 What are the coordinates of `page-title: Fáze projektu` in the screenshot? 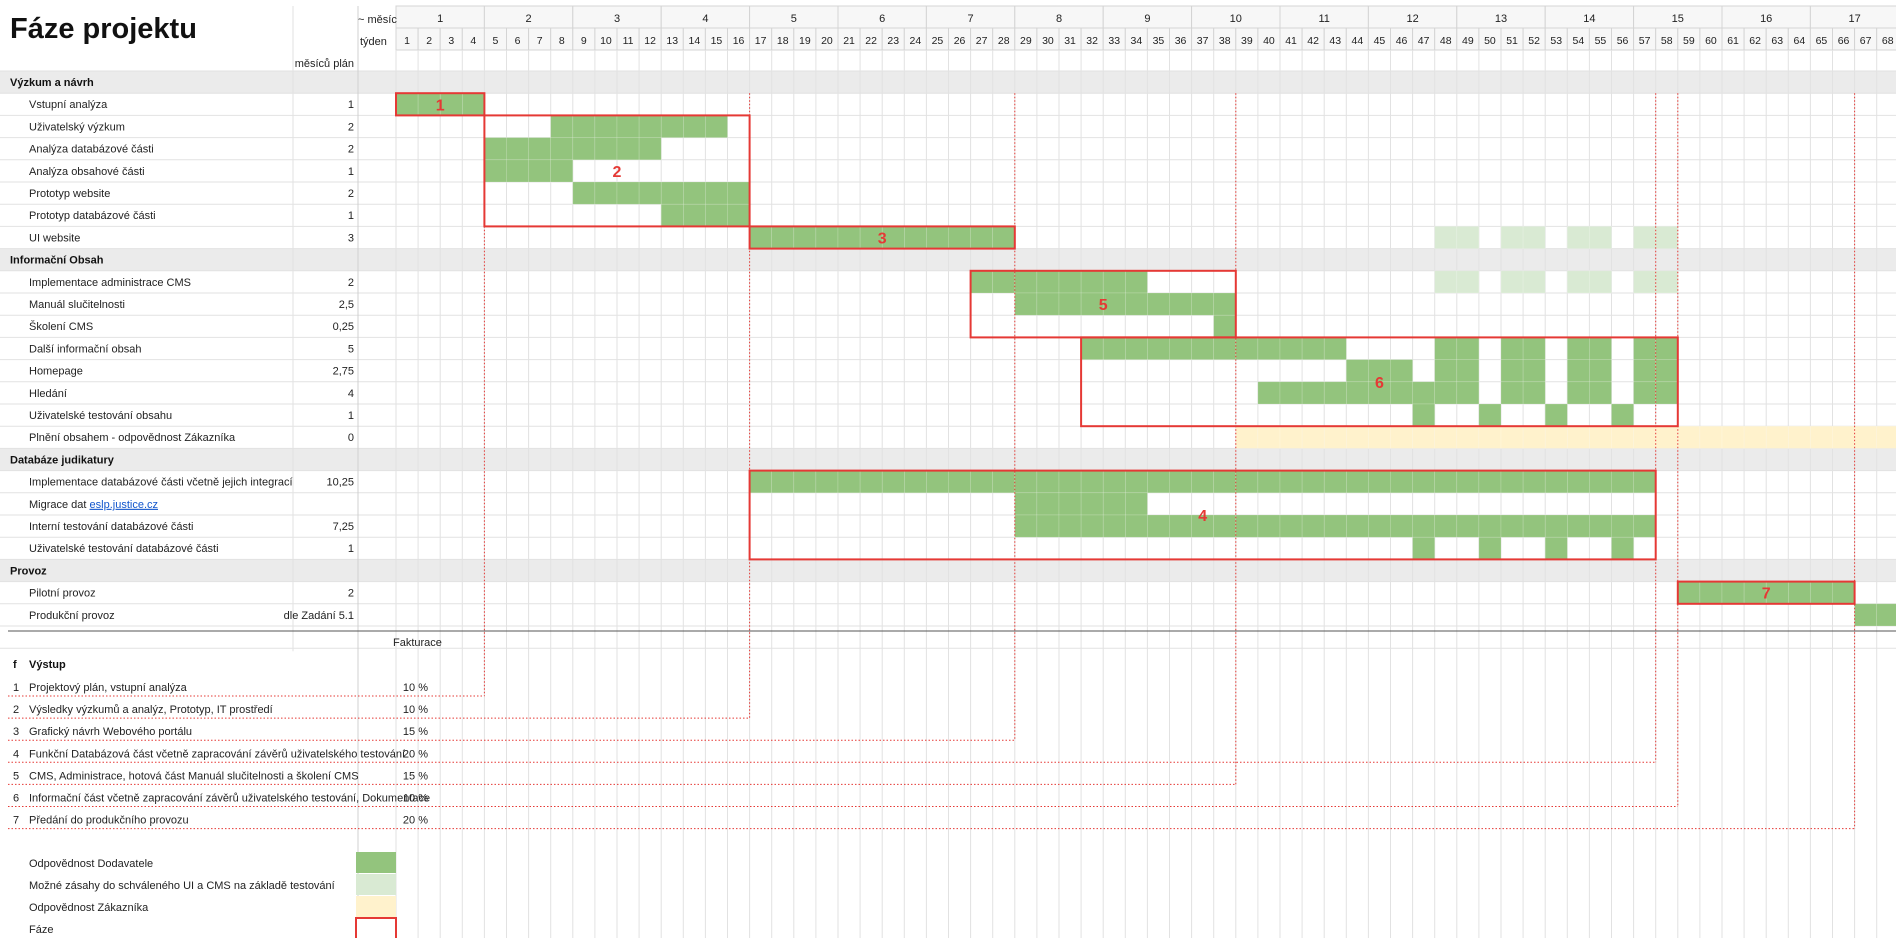 It's located at (103, 29).